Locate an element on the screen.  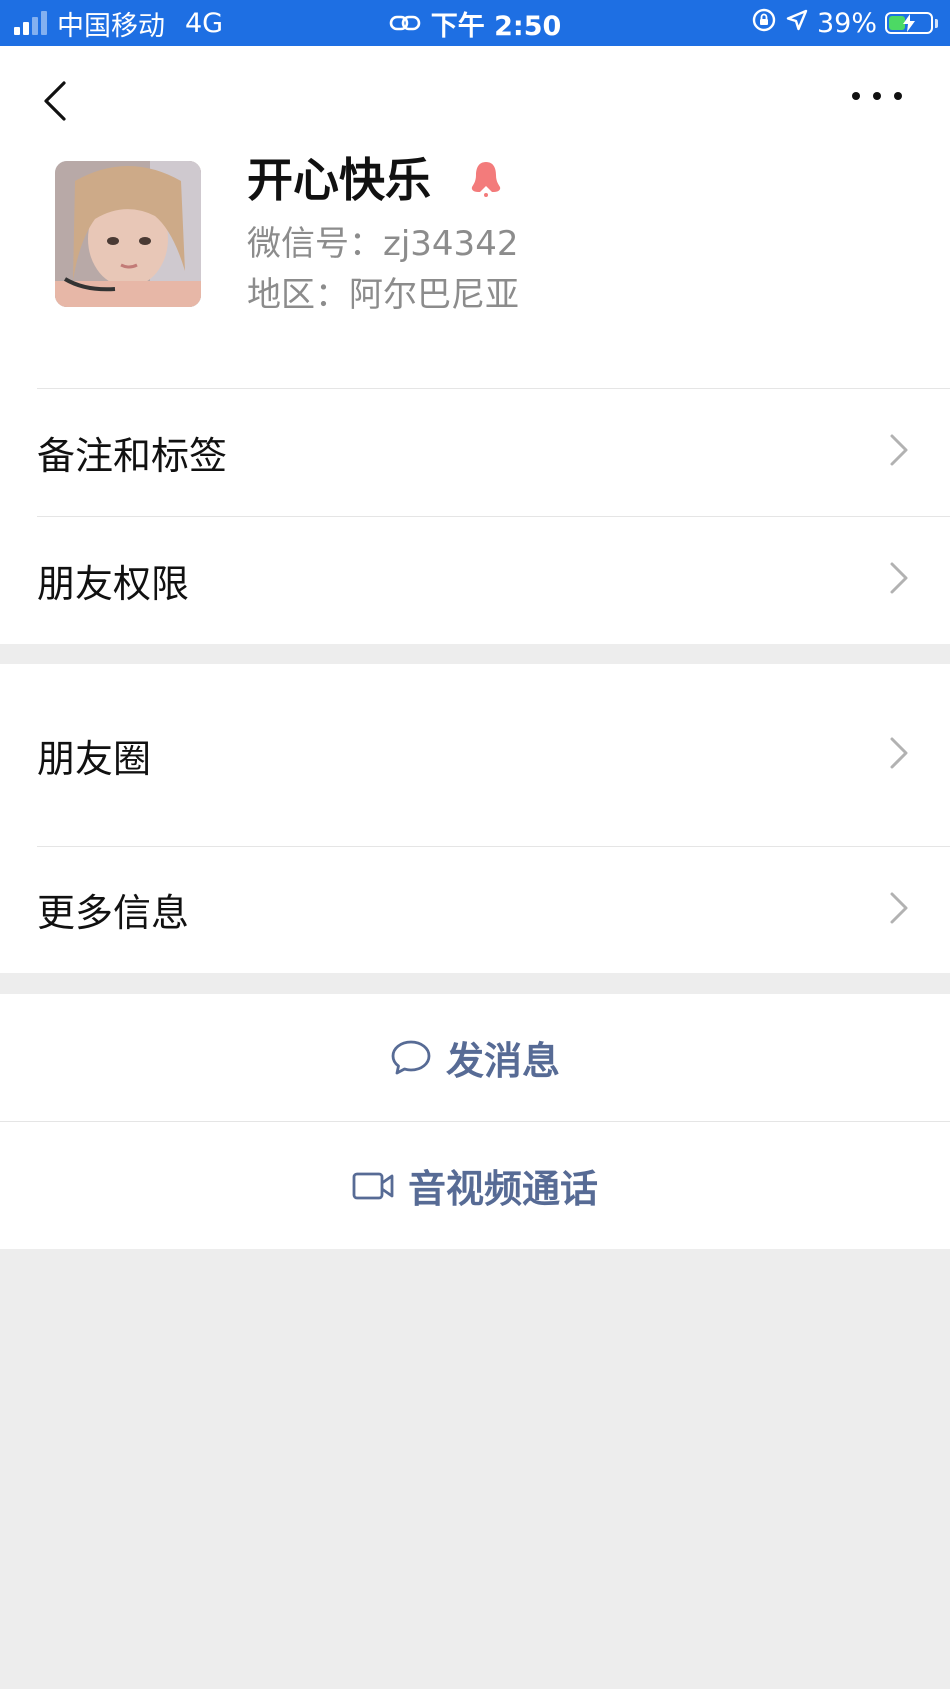
moments-label: 朋友圈 is located at coordinates (94, 758).